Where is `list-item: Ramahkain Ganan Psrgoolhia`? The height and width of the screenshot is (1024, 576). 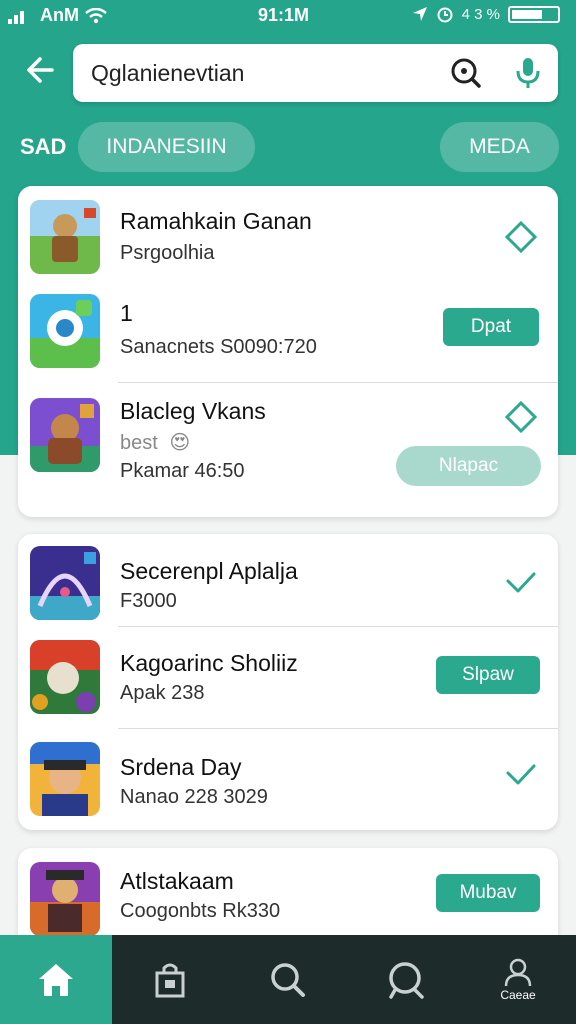 list-item: Ramahkain Ganan Psrgoolhia is located at coordinates (288, 241).